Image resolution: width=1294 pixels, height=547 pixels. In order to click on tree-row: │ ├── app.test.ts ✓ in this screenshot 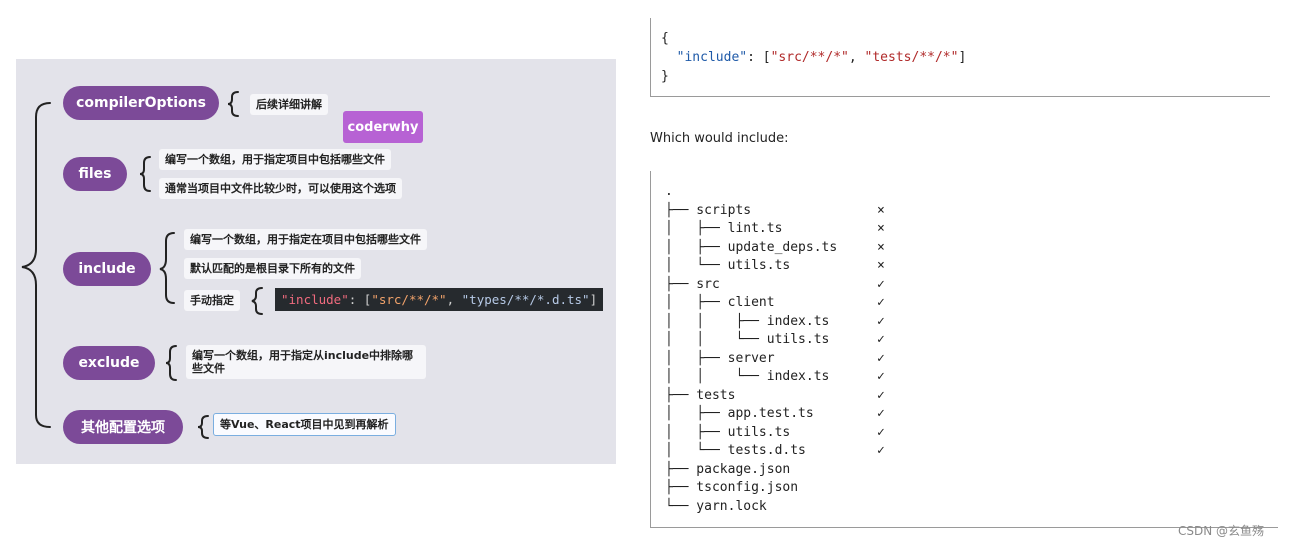, I will do `click(971, 414)`.